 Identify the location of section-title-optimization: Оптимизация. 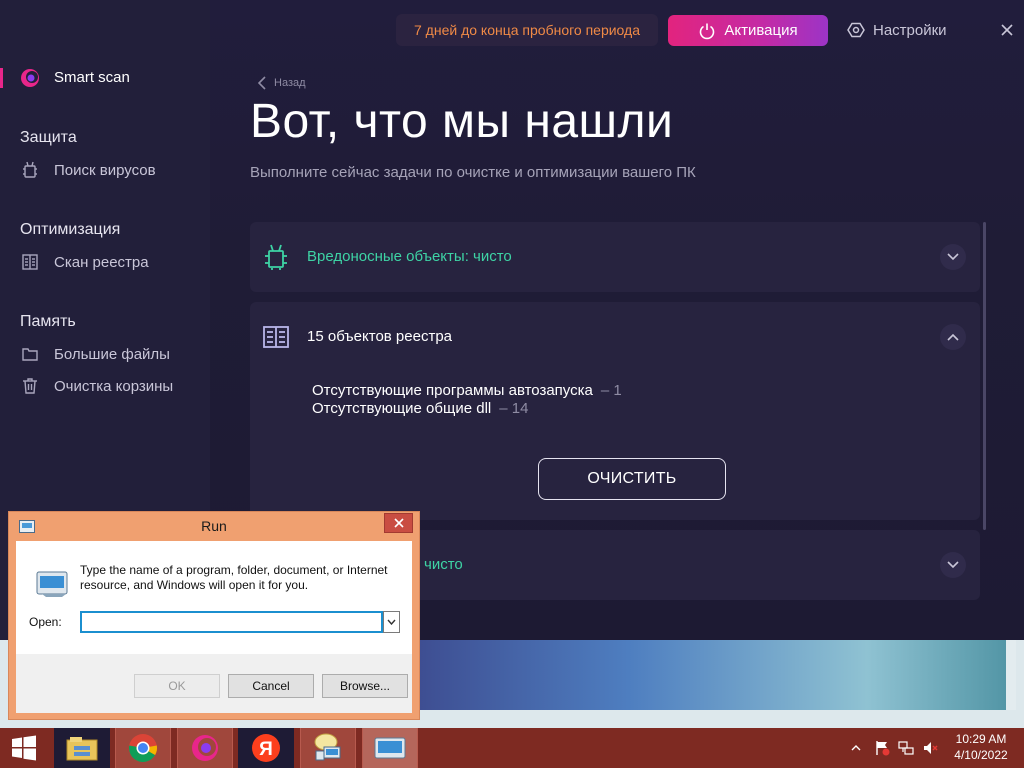
(70, 229).